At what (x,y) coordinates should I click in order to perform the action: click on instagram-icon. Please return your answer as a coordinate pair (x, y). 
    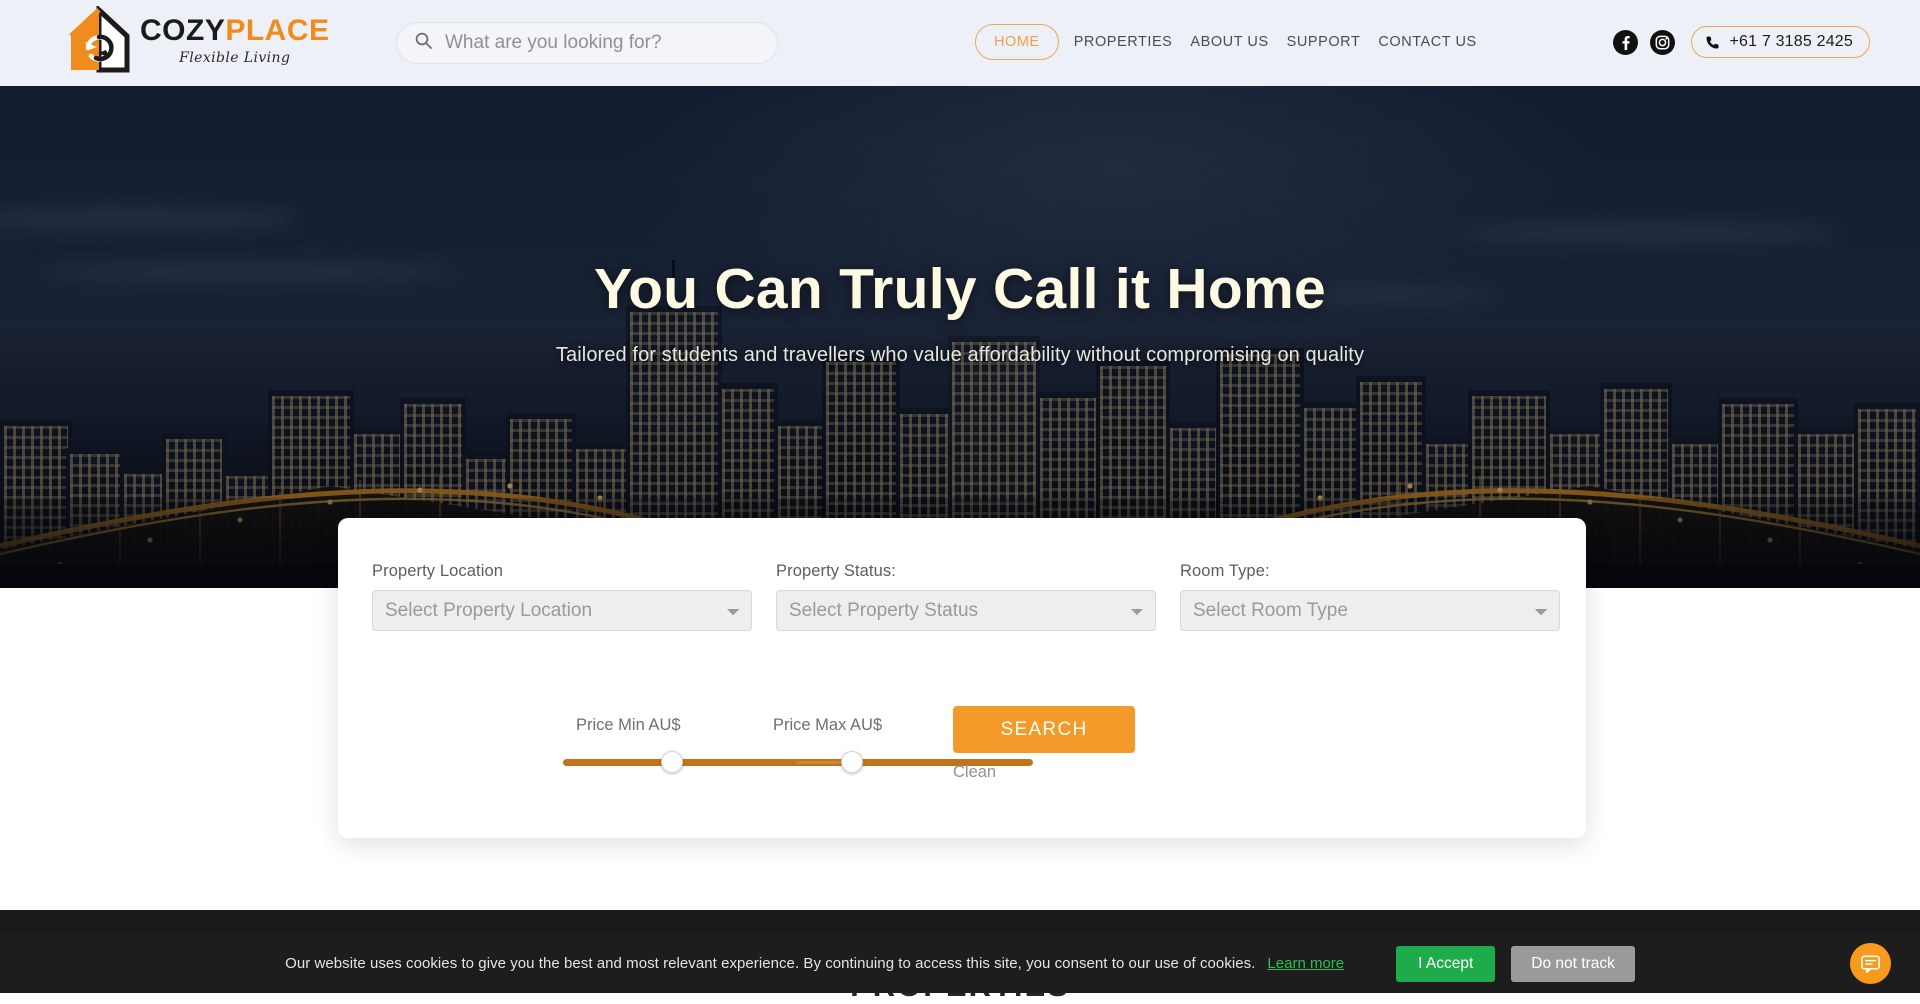
    Looking at the image, I should click on (1663, 42).